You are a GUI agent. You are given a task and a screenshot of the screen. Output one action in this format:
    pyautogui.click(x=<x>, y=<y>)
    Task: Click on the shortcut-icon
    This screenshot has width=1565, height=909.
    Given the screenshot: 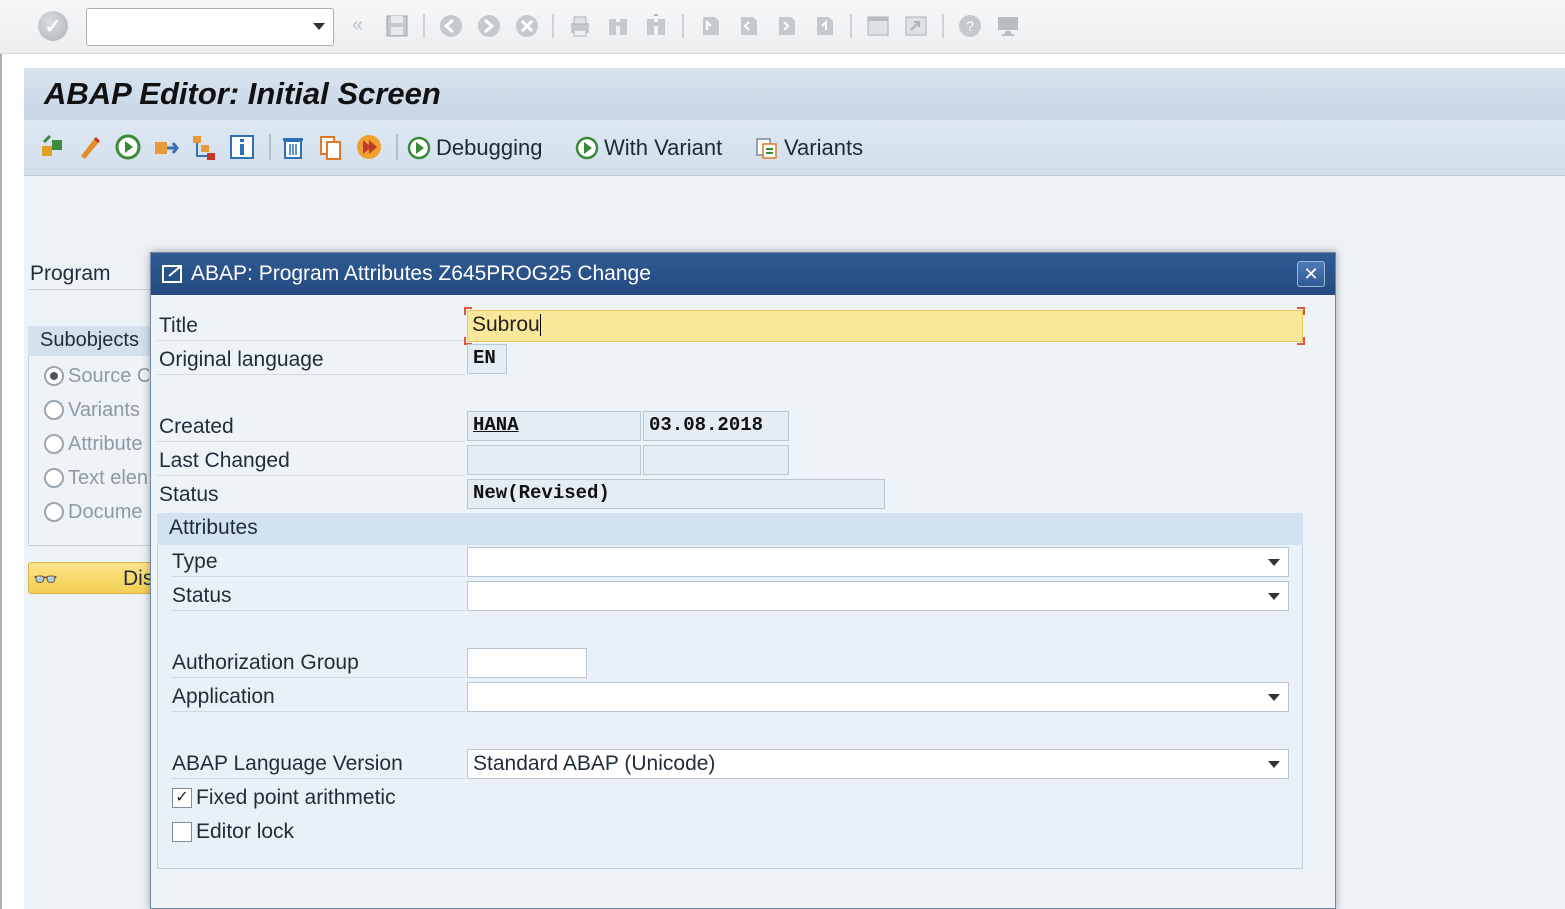 What is the action you would take?
    pyautogui.click(x=916, y=26)
    